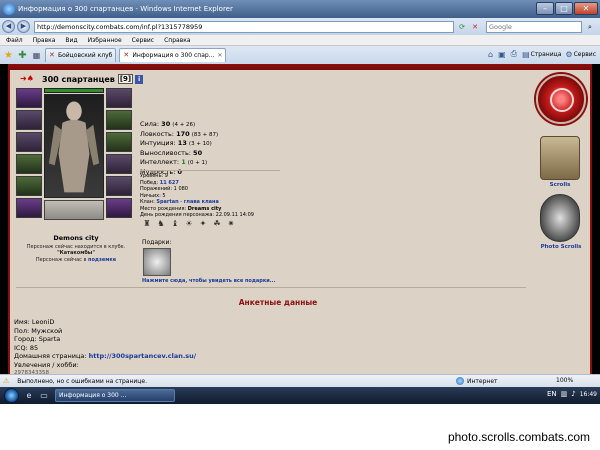 This screenshot has height=450, width=600. What do you see at coordinates (105, 40) in the screenshot?
I see `menu-favorites: Избранное` at bounding box center [105, 40].